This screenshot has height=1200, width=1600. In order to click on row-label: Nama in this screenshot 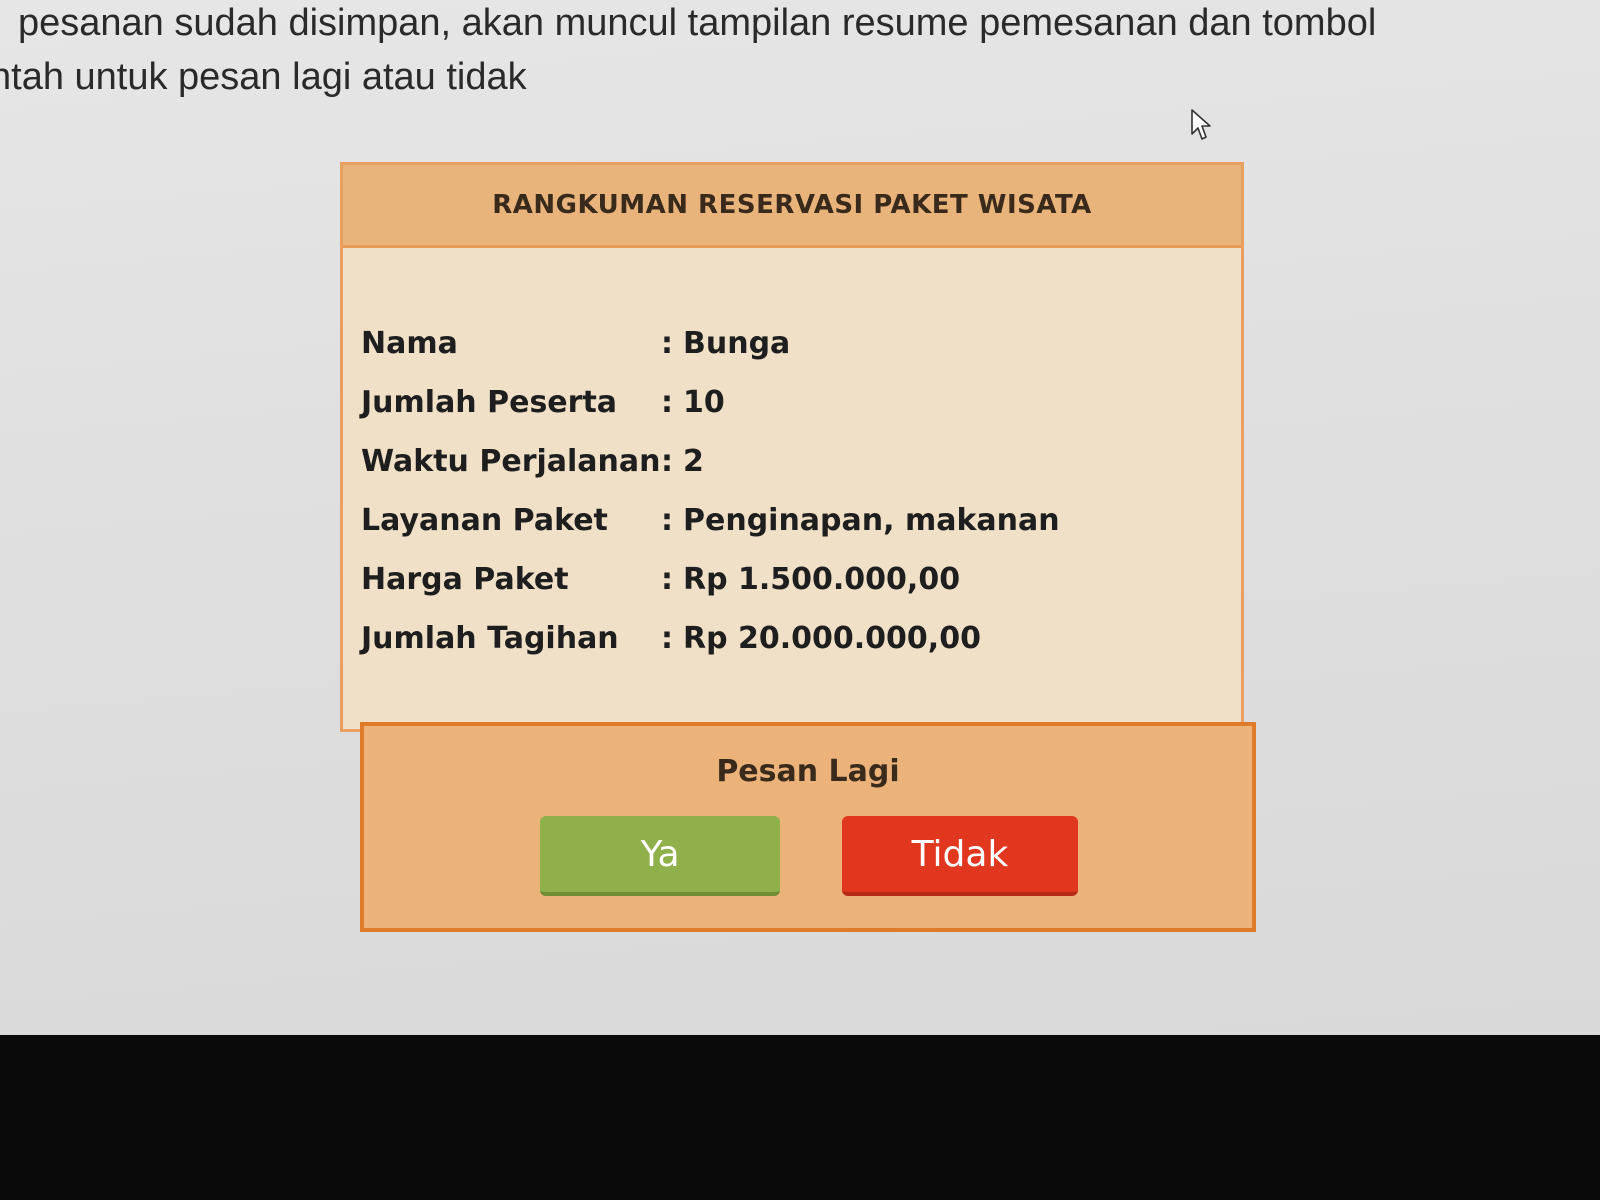, I will do `click(409, 343)`.